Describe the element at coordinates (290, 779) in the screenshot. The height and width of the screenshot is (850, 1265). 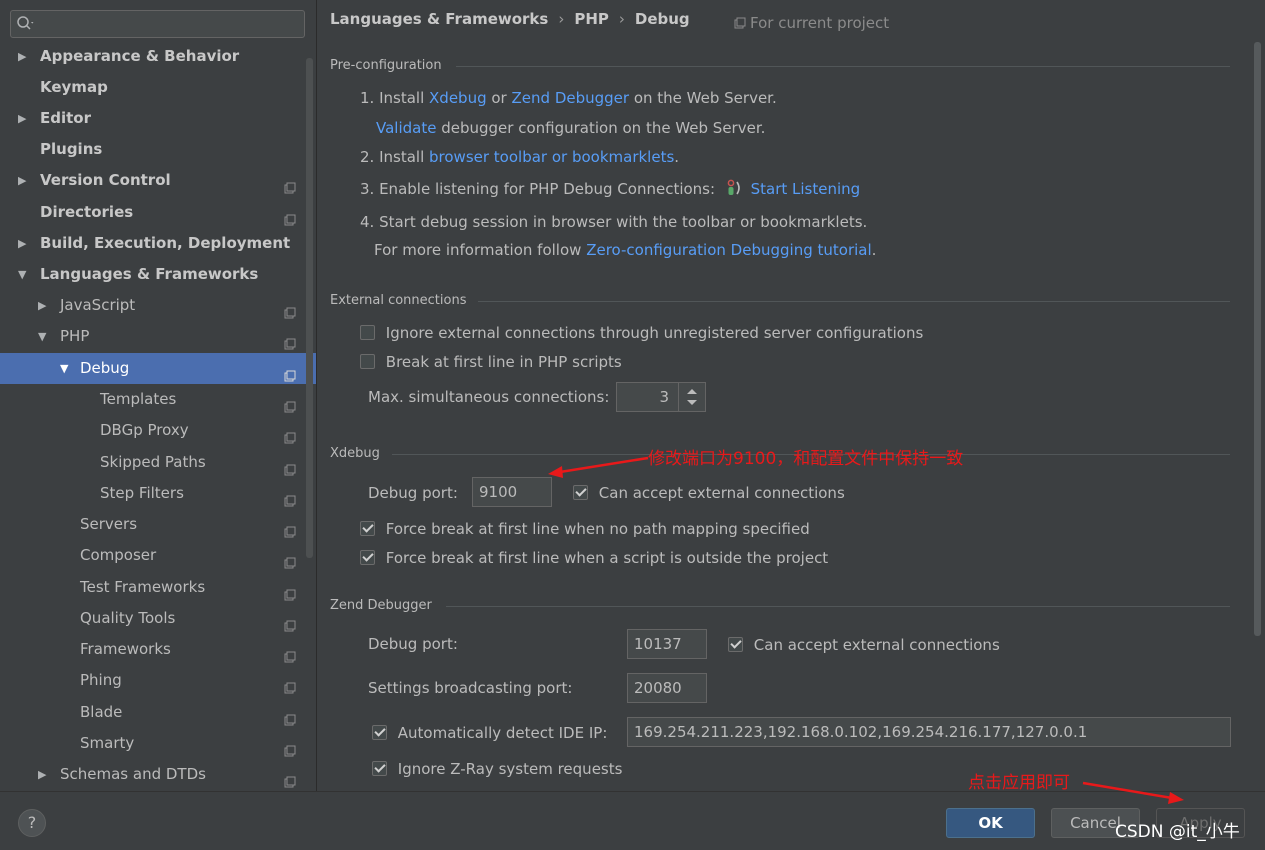
I see `project-scope-icon` at that location.